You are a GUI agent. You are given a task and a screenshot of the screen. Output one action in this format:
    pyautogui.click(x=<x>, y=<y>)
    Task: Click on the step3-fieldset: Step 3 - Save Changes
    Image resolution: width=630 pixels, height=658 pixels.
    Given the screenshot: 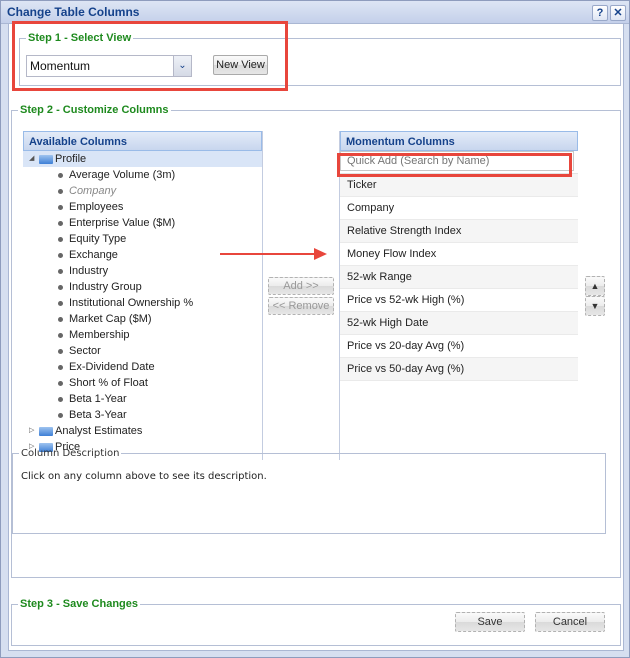 What is the action you would take?
    pyautogui.click(x=316, y=622)
    